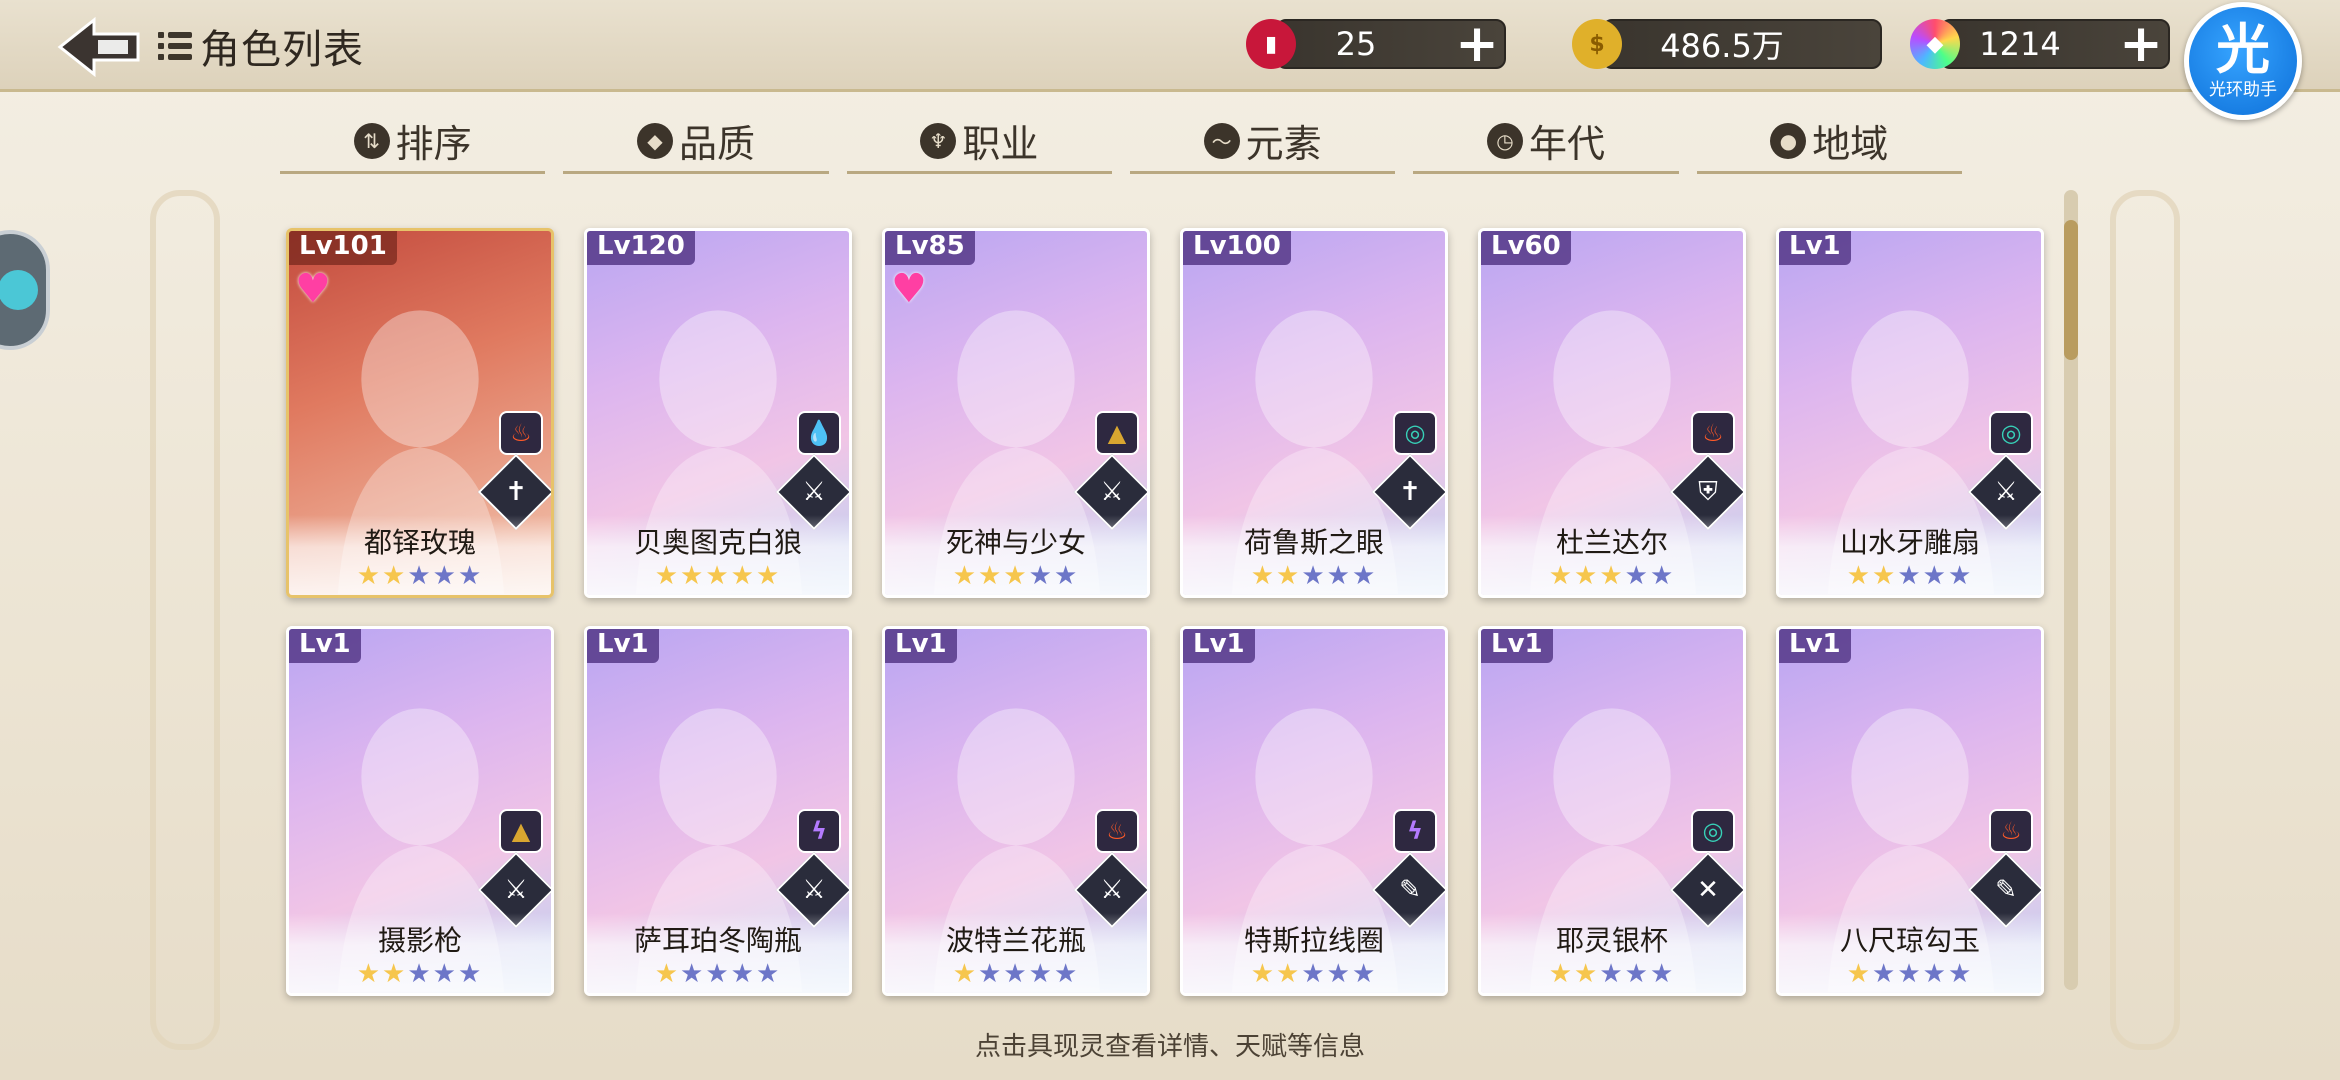 The width and height of the screenshot is (2340, 1080). What do you see at coordinates (2243, 49) in the screenshot?
I see `assistant-icon: 光` at bounding box center [2243, 49].